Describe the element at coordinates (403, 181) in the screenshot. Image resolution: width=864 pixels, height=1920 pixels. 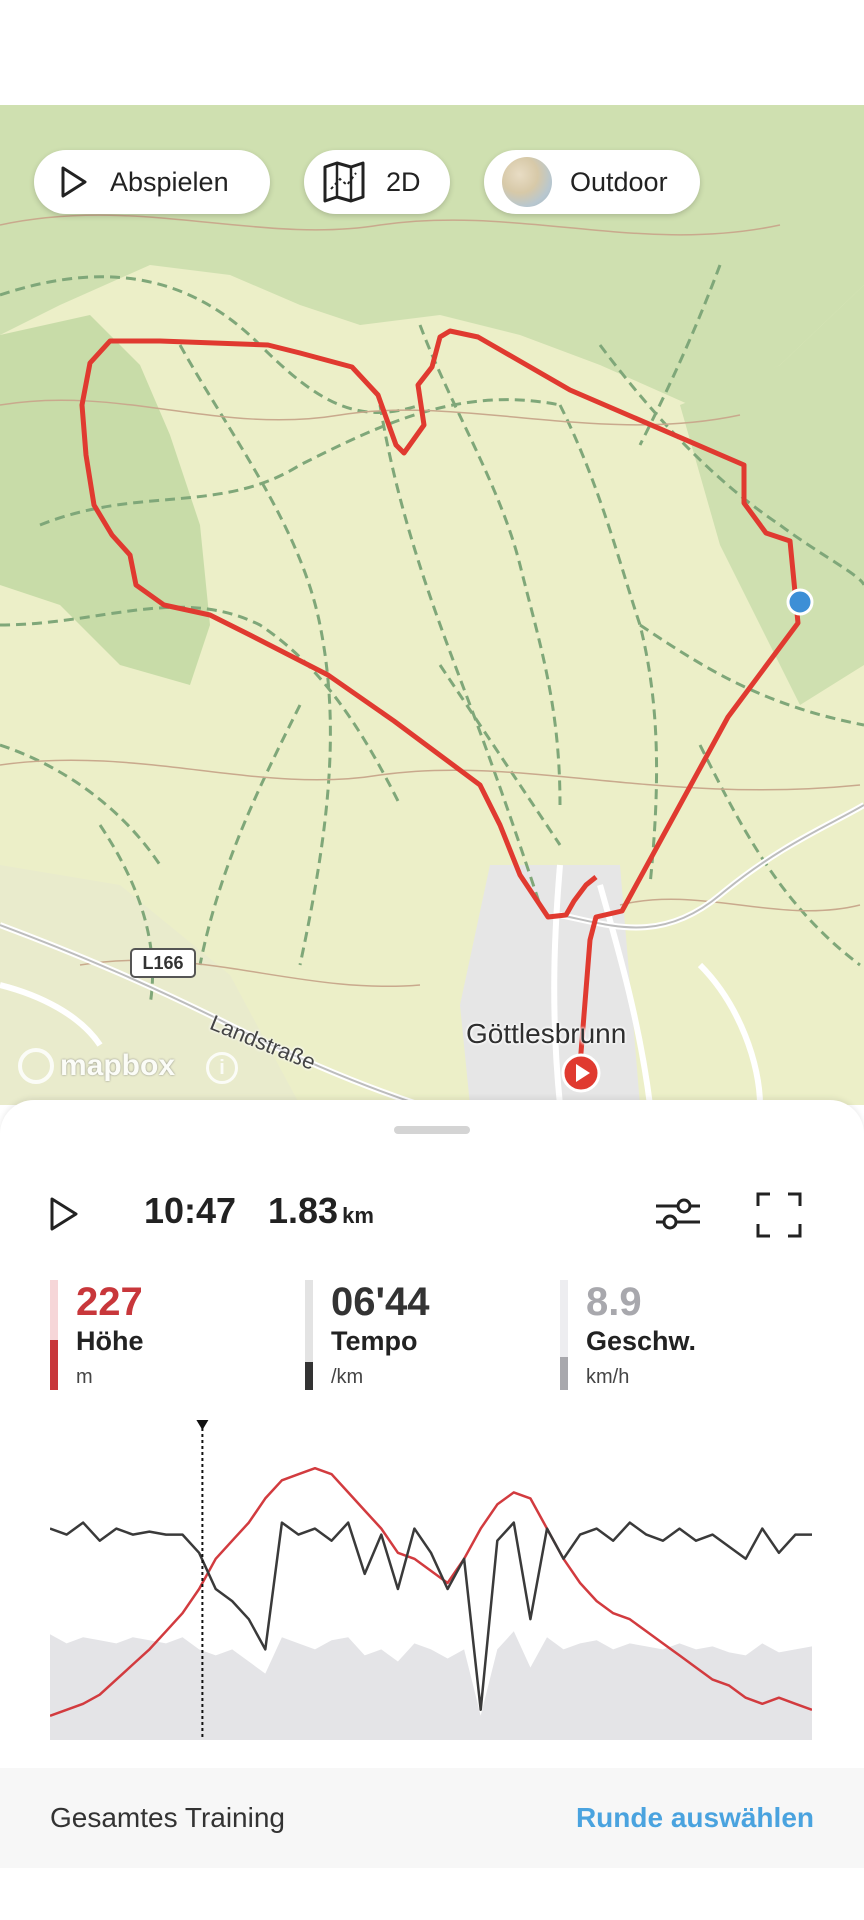
I see `map-view-label: 2D` at that location.